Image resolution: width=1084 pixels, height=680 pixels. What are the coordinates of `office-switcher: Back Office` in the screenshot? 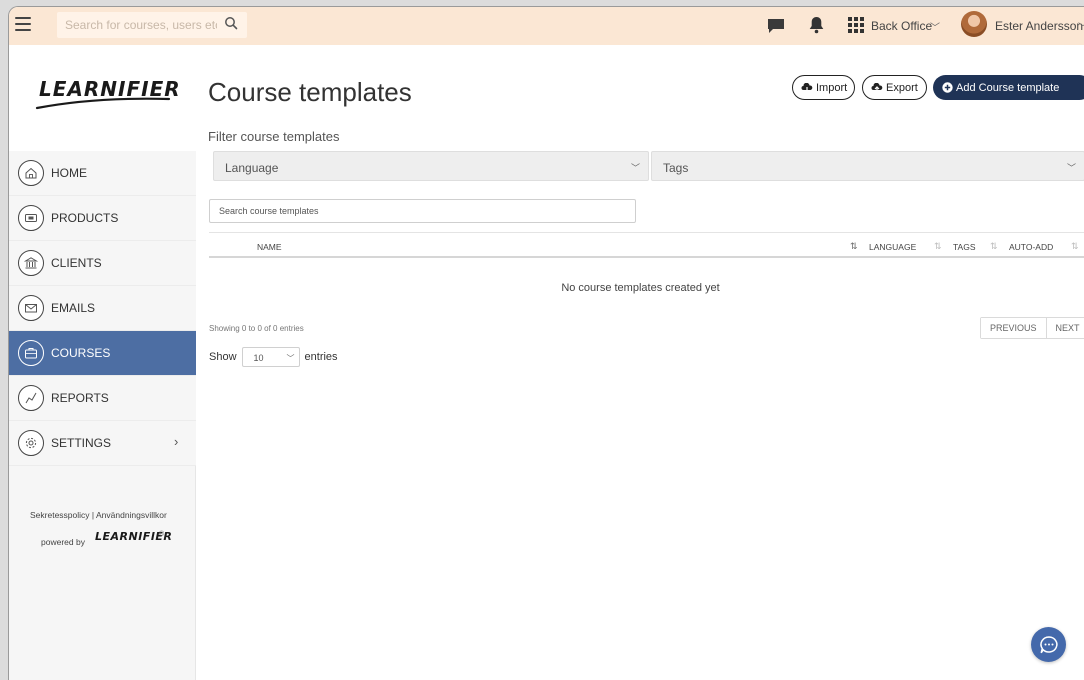 It's located at (901, 26).